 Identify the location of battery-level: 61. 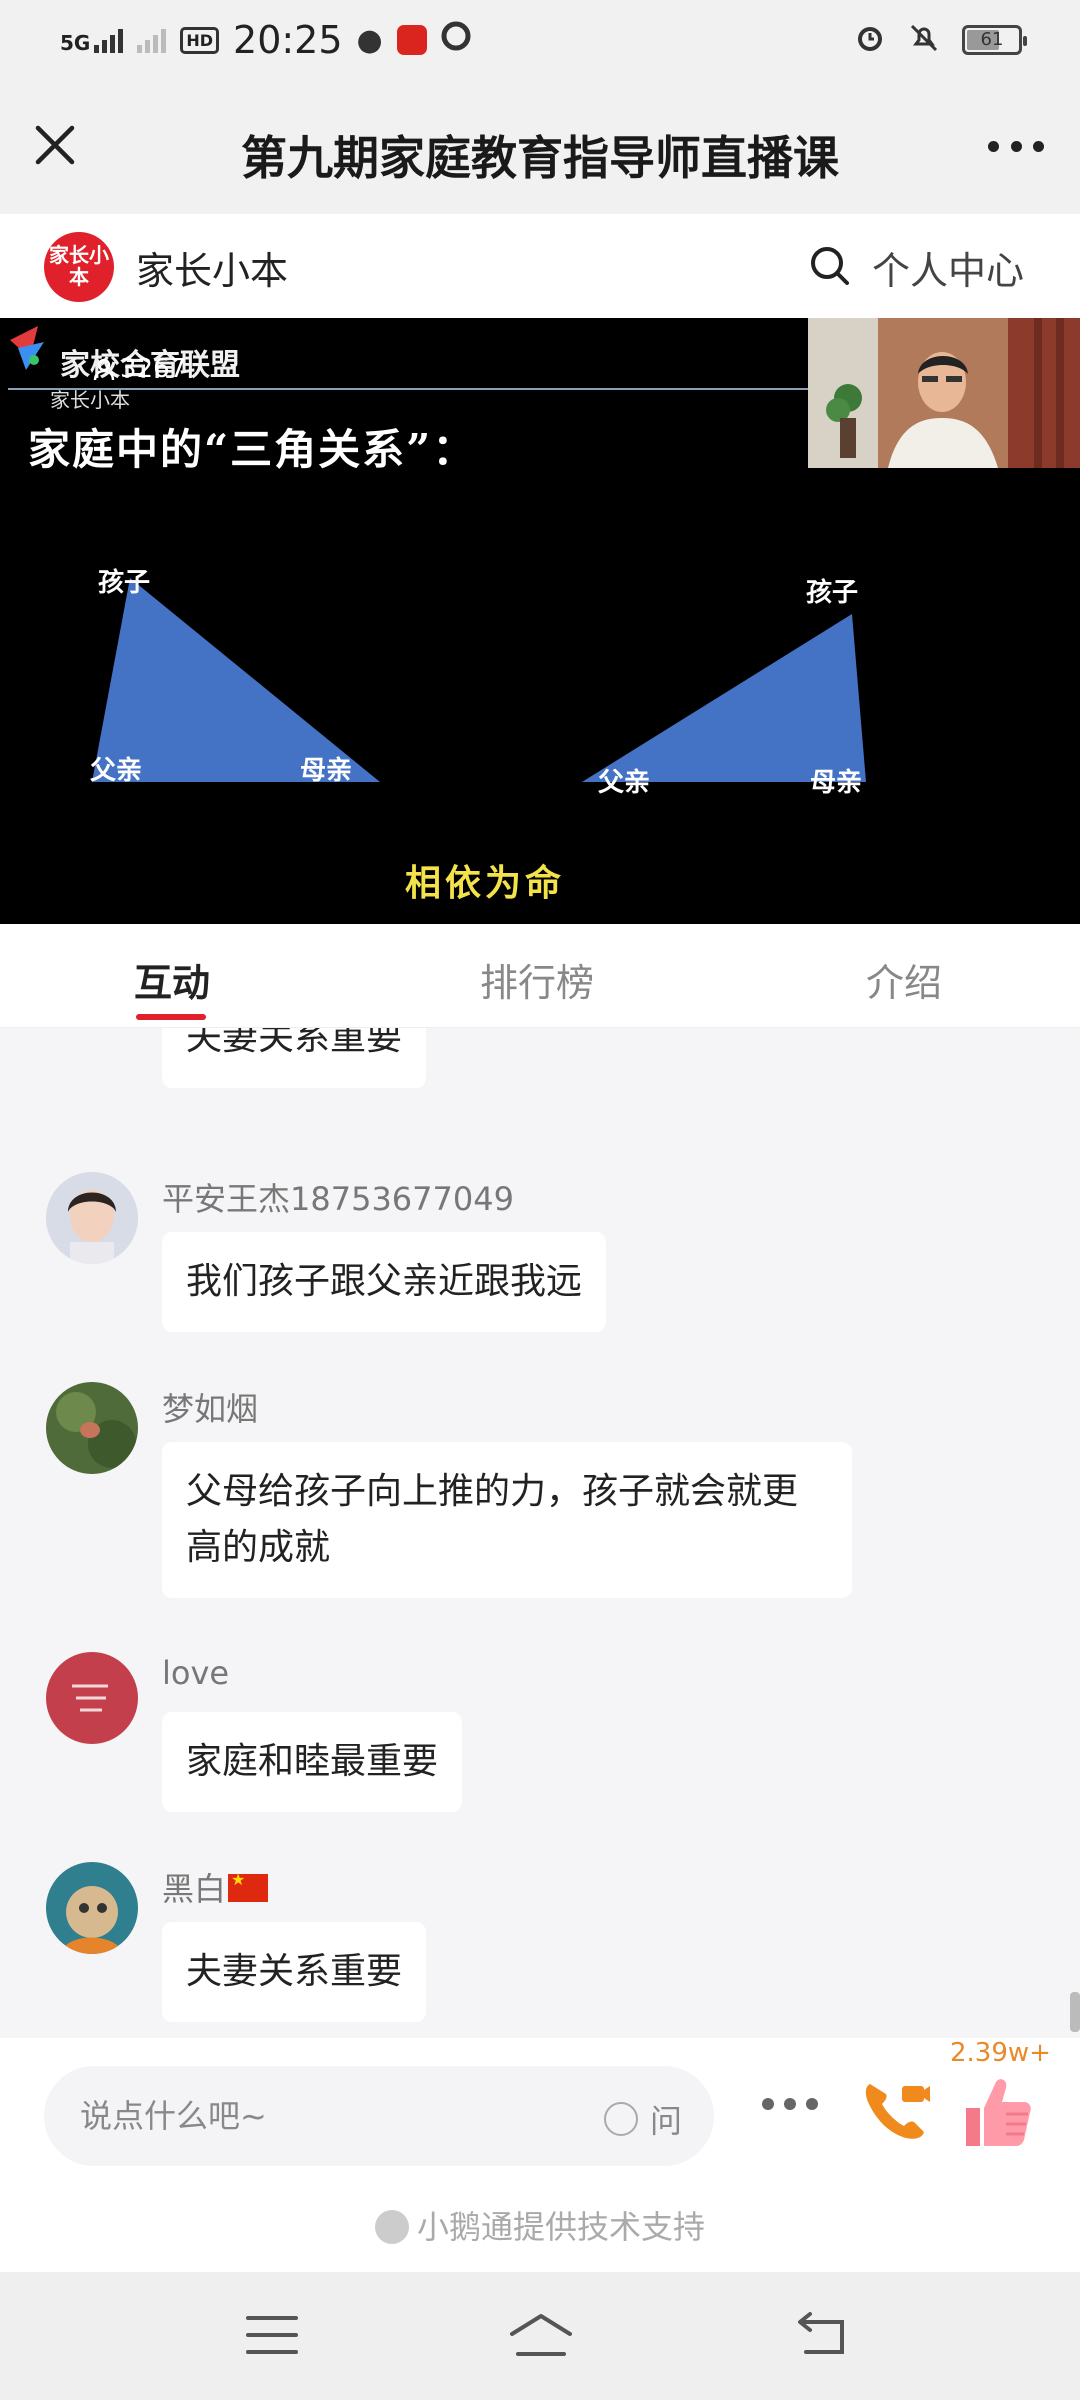
(992, 39).